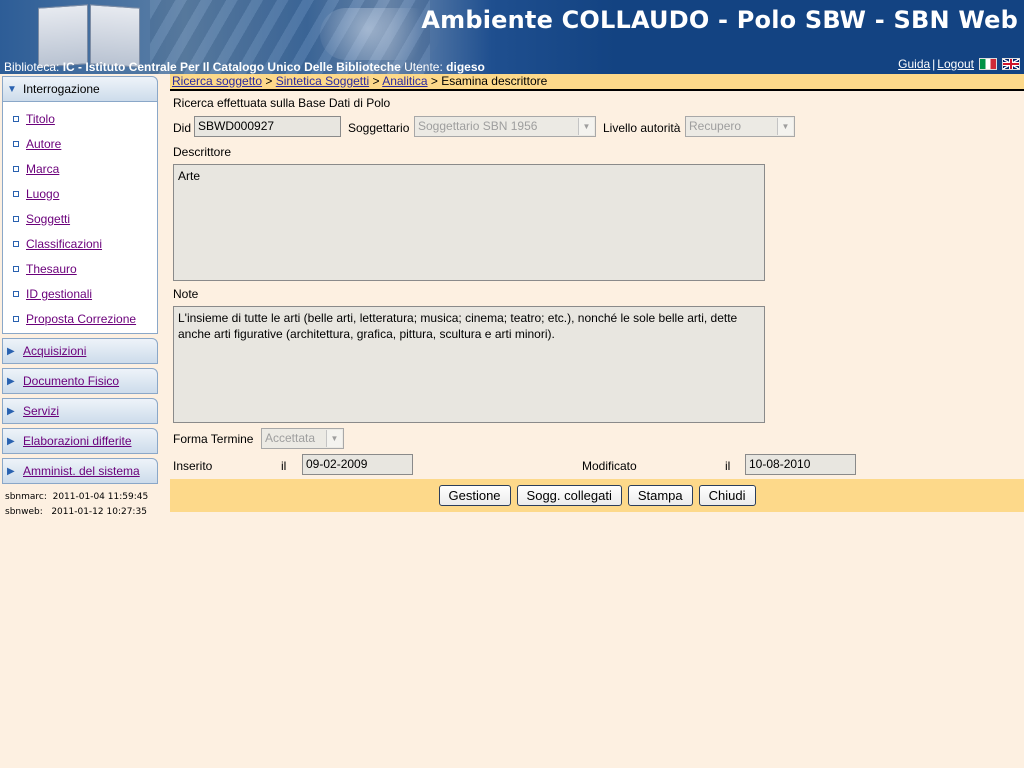 The height and width of the screenshot is (768, 1024). I want to click on sidebar-item-proposta-correzione: Proposta Correzione, so click(80, 318).